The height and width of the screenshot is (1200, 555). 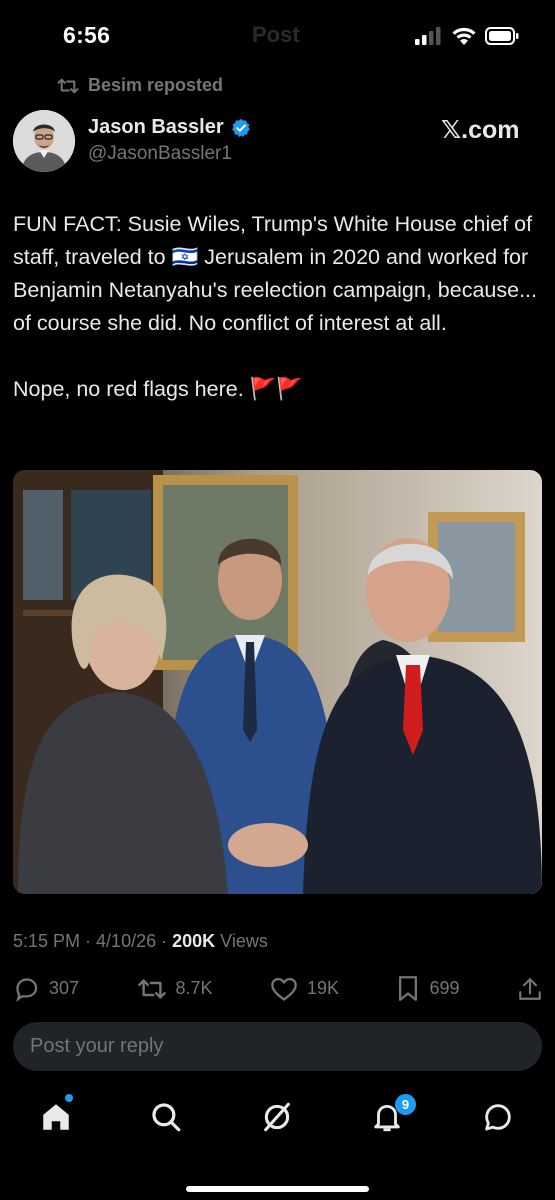 I want to click on search-icon, so click(x=166, y=1117).